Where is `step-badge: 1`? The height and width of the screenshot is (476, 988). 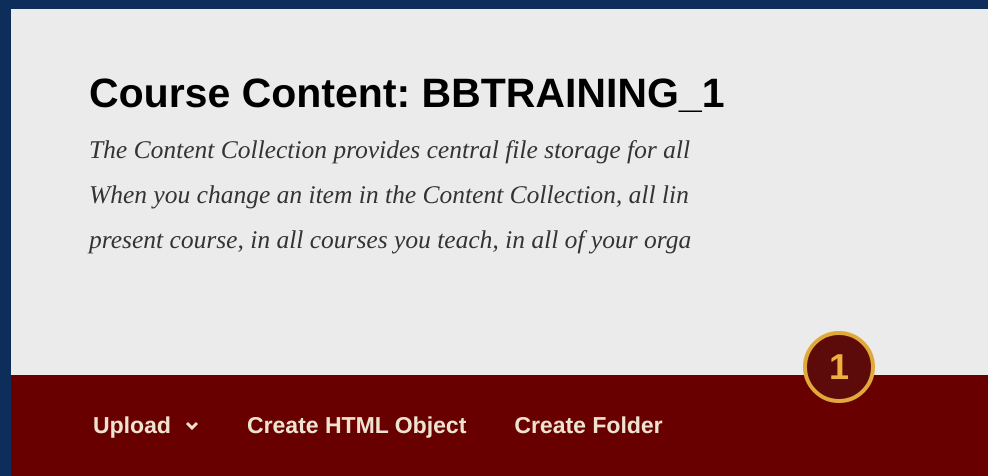
step-badge: 1 is located at coordinates (839, 367).